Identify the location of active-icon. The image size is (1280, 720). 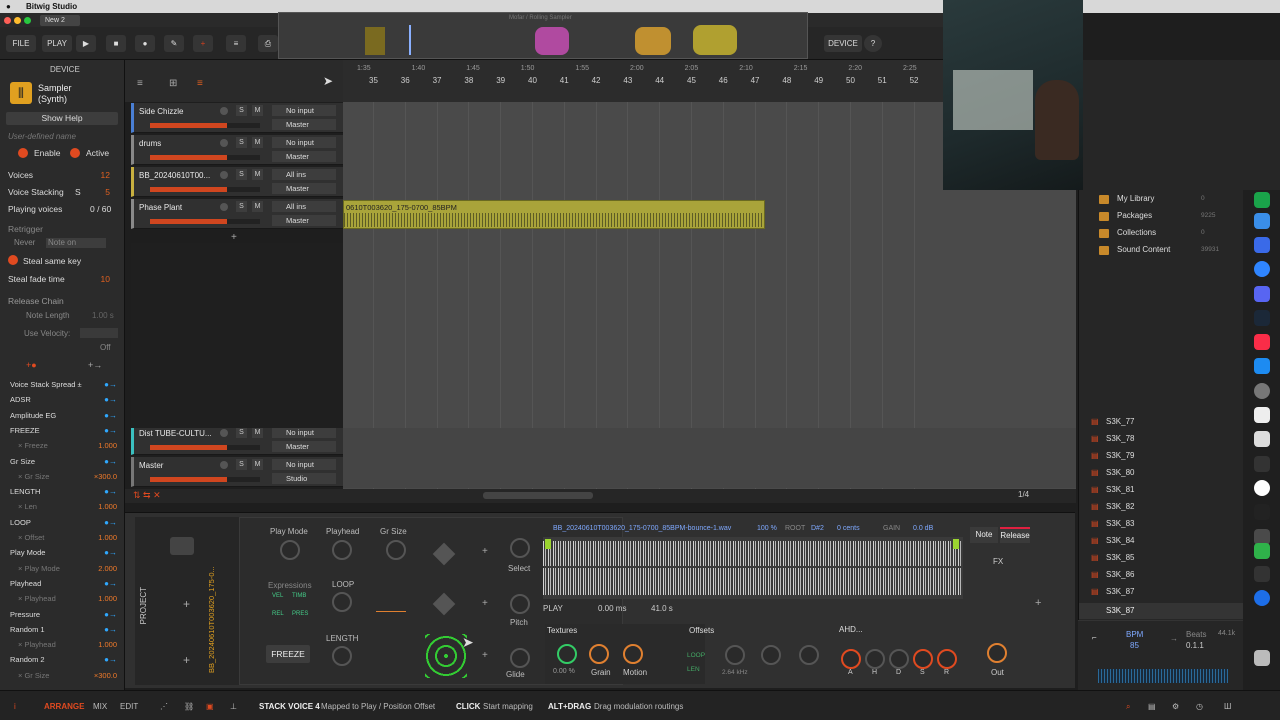
(75, 153).